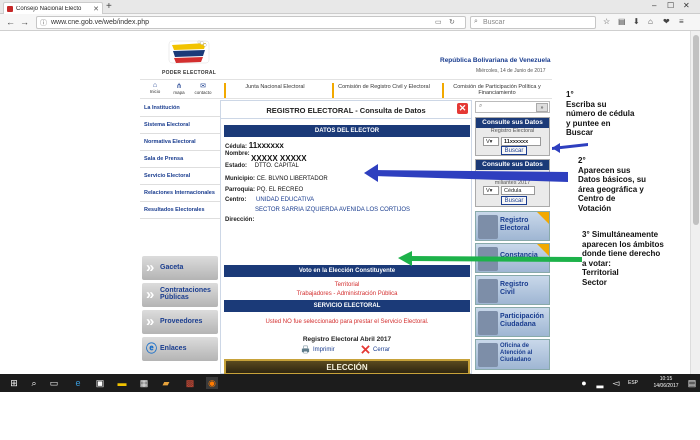 This screenshot has width=700, height=440. Describe the element at coordinates (190, 383) in the screenshot. I see `app-red-icon: ▩` at that location.